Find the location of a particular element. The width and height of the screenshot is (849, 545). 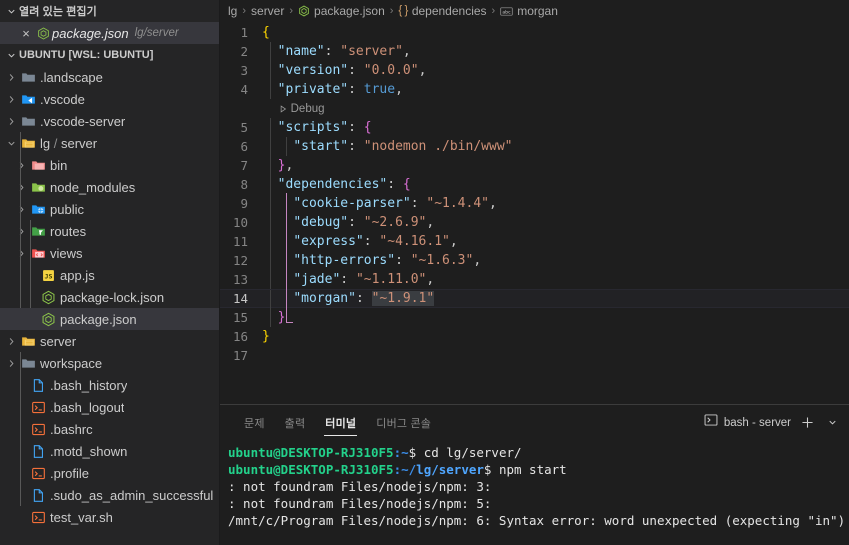

line-number: 1 is located at coordinates (244, 32).